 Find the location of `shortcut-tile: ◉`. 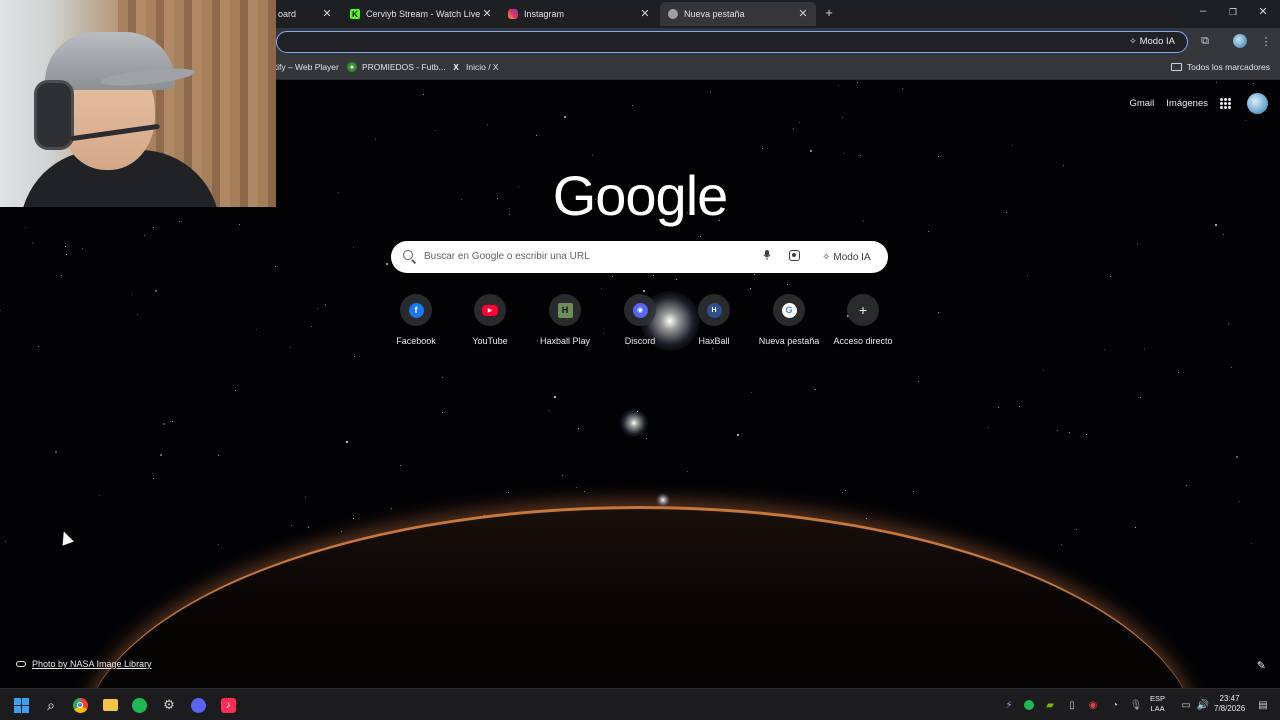

shortcut-tile: ◉ is located at coordinates (640, 310).